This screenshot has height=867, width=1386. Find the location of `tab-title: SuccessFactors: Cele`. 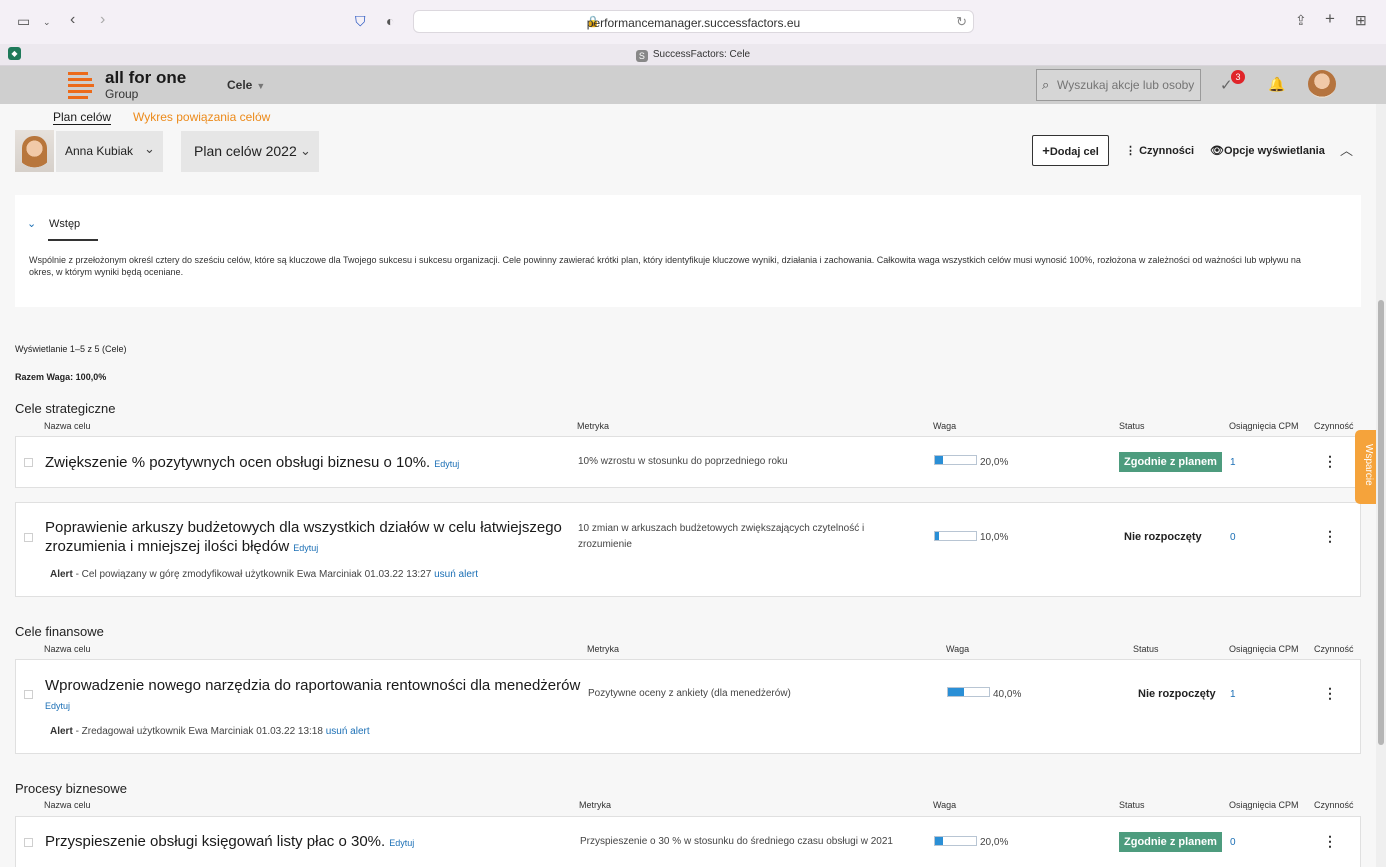

tab-title: SuccessFactors: Cele is located at coordinates (701, 54).